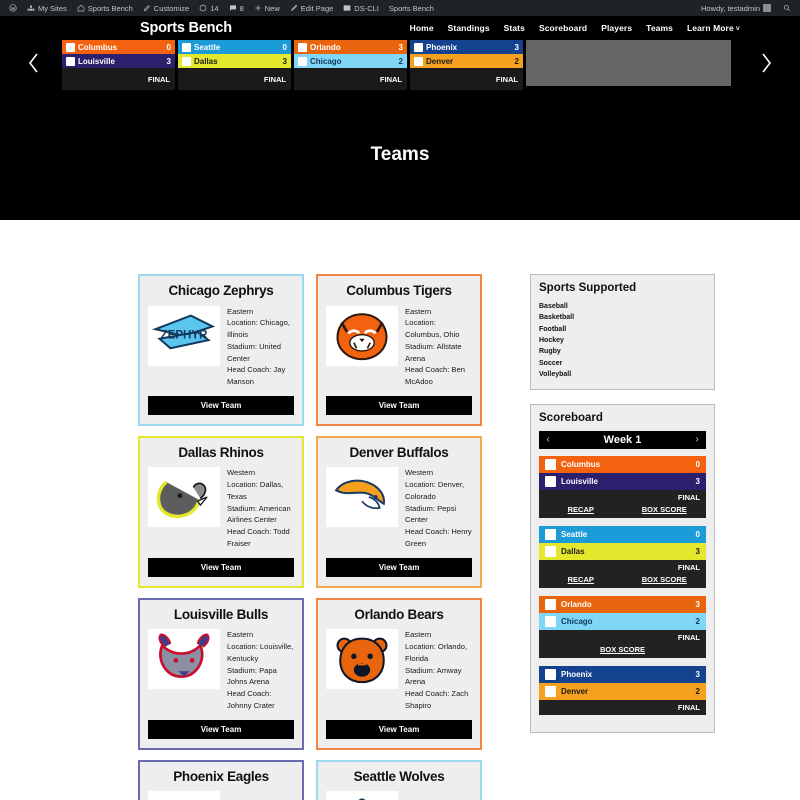  I want to click on chevron-right-icon: ›, so click(697, 440).